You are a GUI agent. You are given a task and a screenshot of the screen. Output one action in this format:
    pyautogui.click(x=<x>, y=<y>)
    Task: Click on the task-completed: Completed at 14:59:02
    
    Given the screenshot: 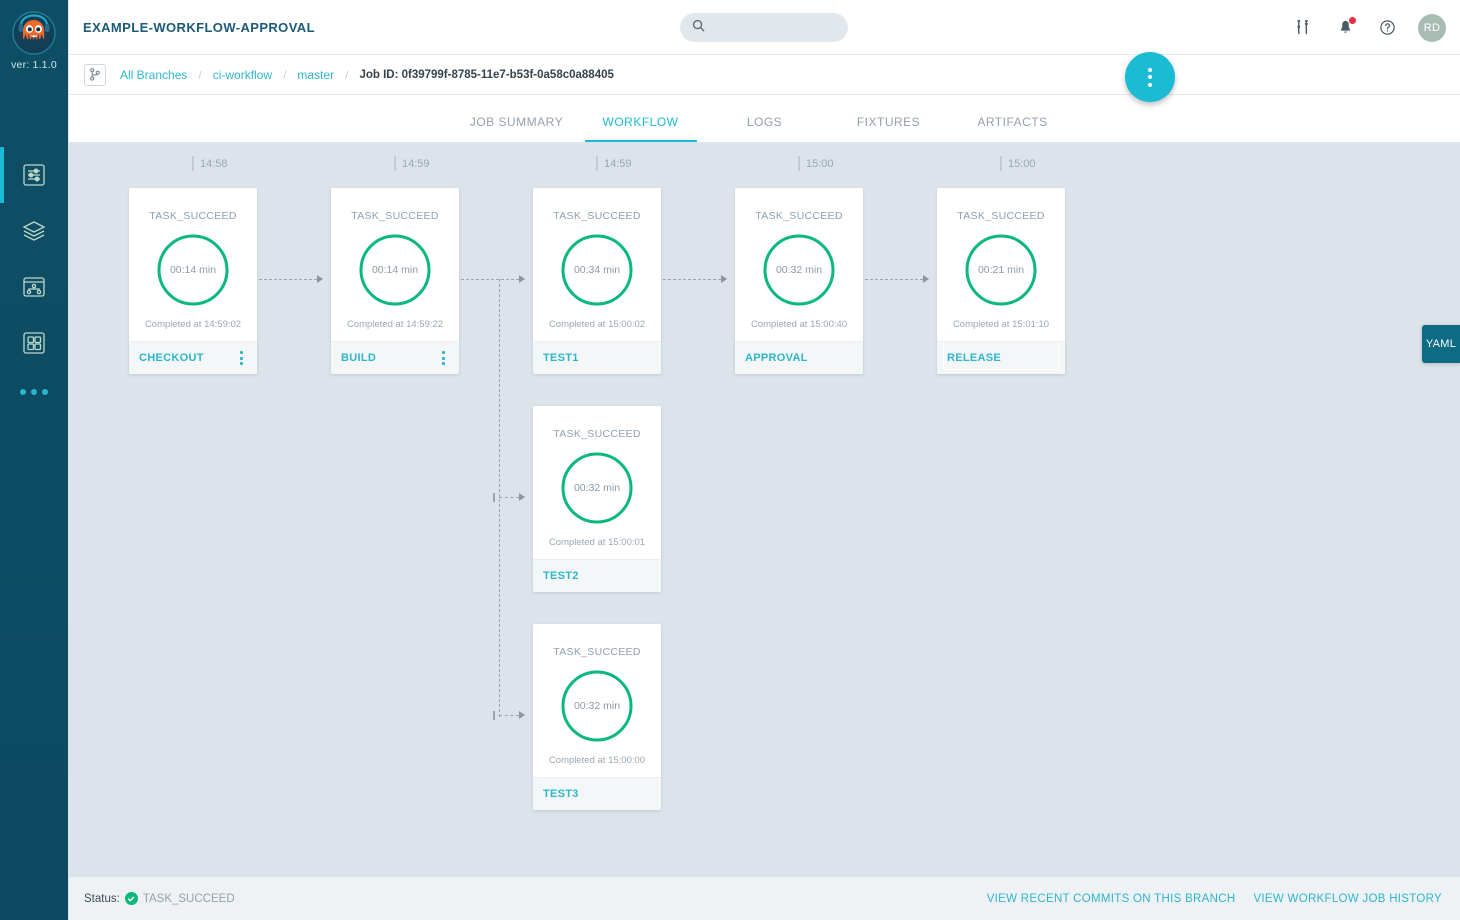 What is the action you would take?
    pyautogui.click(x=193, y=324)
    